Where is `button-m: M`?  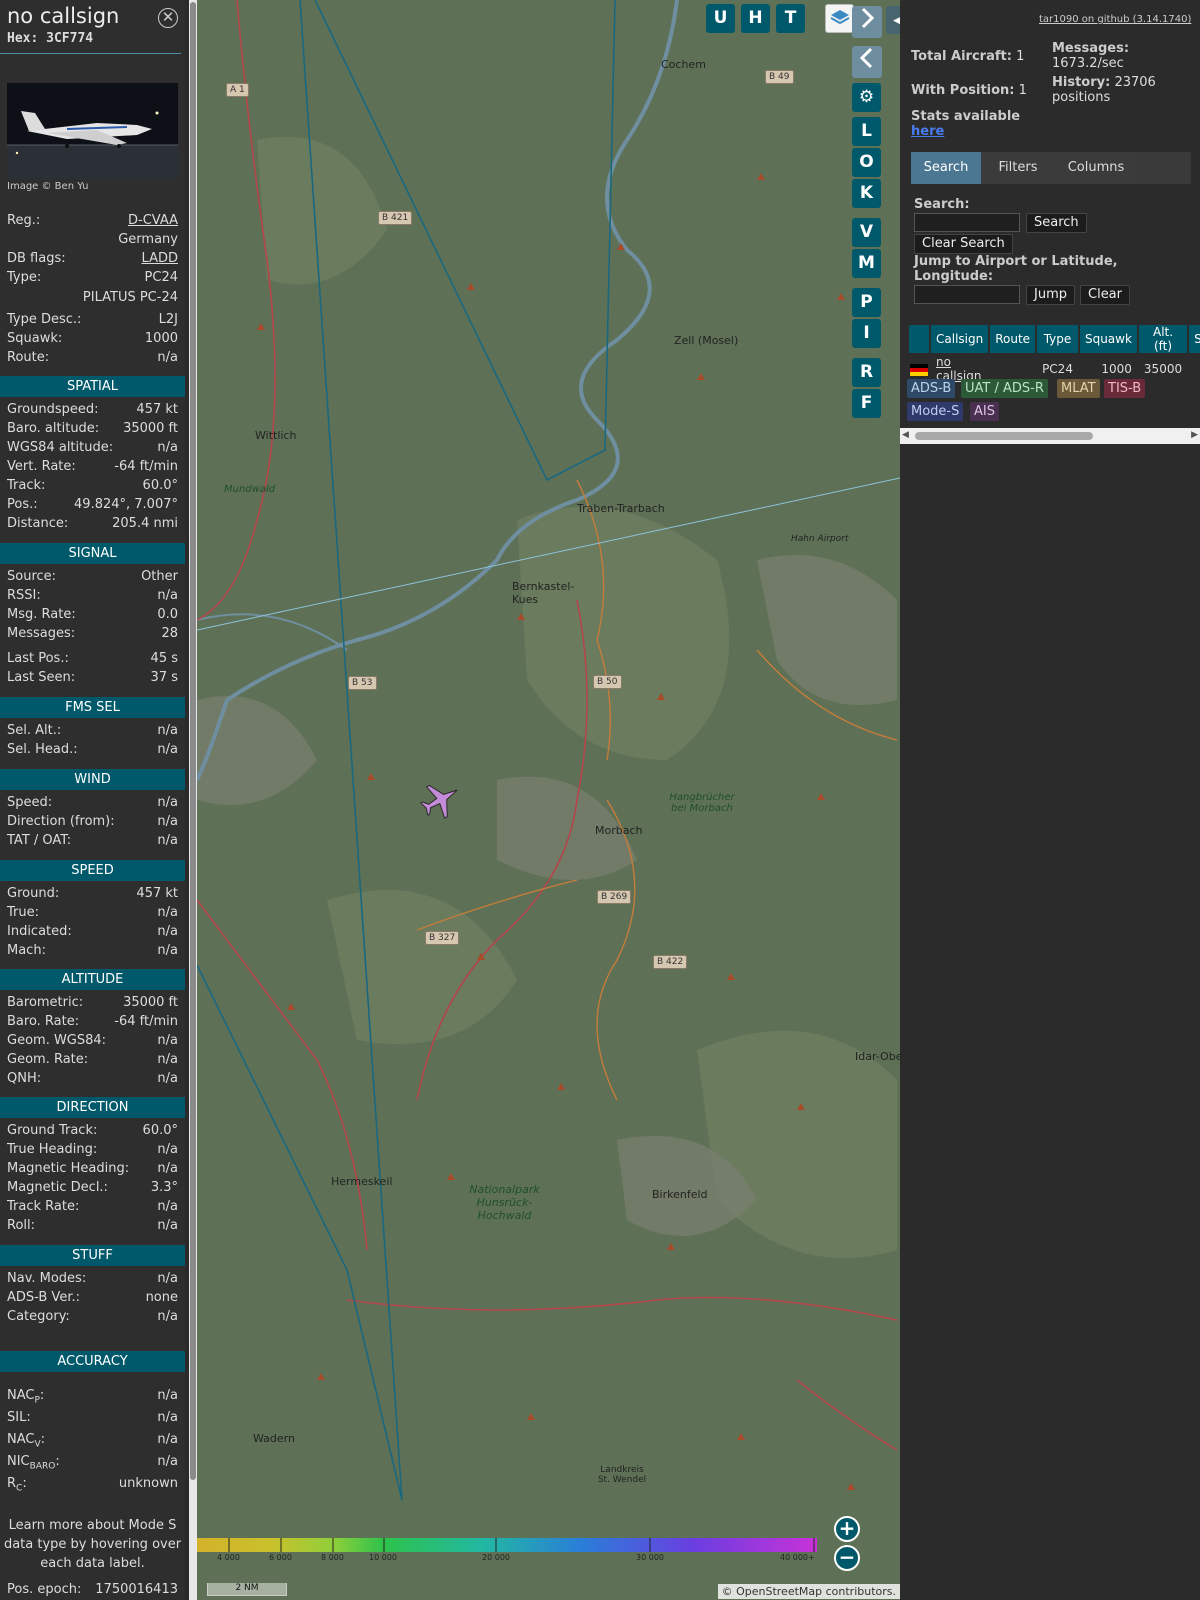 button-m: M is located at coordinates (866, 263).